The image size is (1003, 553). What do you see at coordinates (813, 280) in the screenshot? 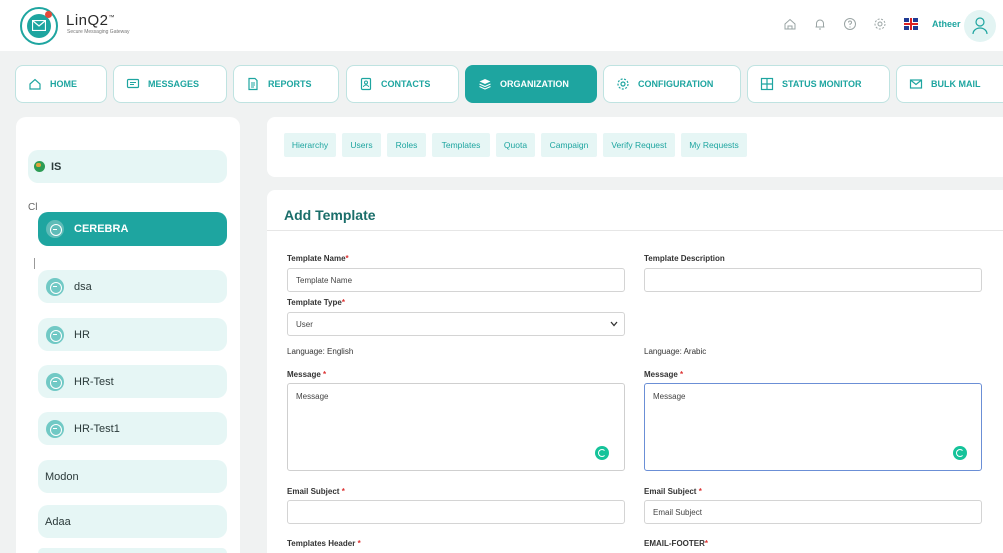
I see `template-description-input` at bounding box center [813, 280].